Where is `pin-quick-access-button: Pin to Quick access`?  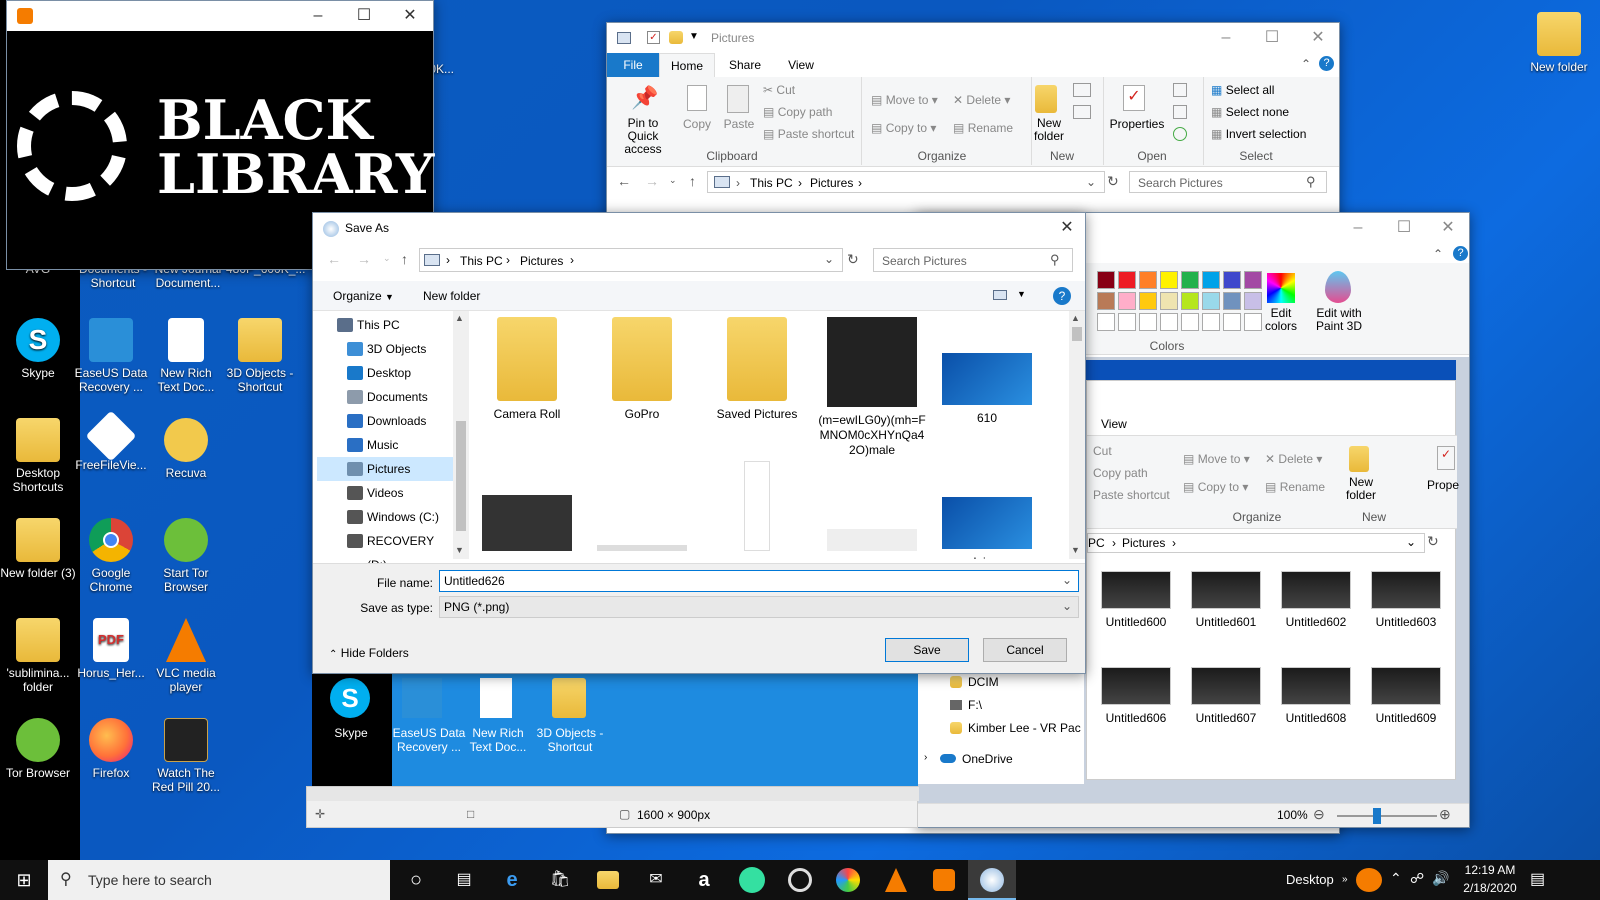
pin-quick-access-button: Pin to Quick access is located at coordinates (643, 136).